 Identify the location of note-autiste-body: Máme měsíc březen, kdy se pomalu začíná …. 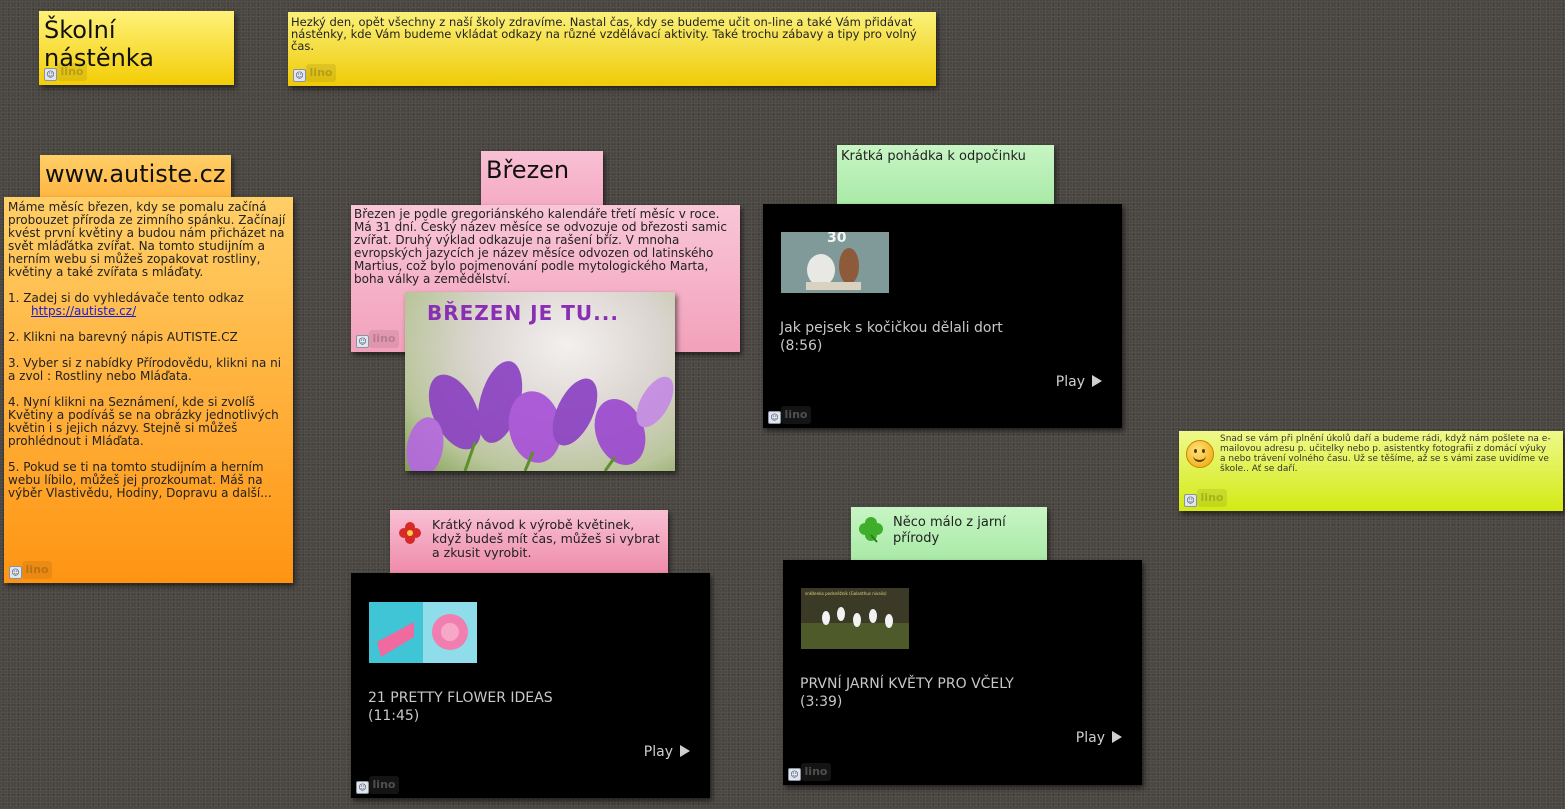
(148, 390).